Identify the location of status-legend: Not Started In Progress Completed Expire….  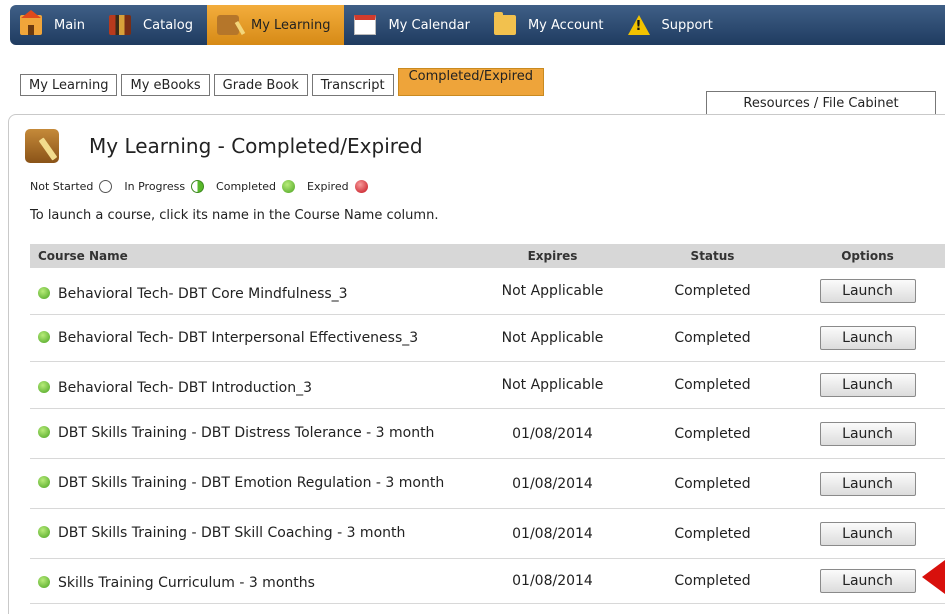
(205, 186).